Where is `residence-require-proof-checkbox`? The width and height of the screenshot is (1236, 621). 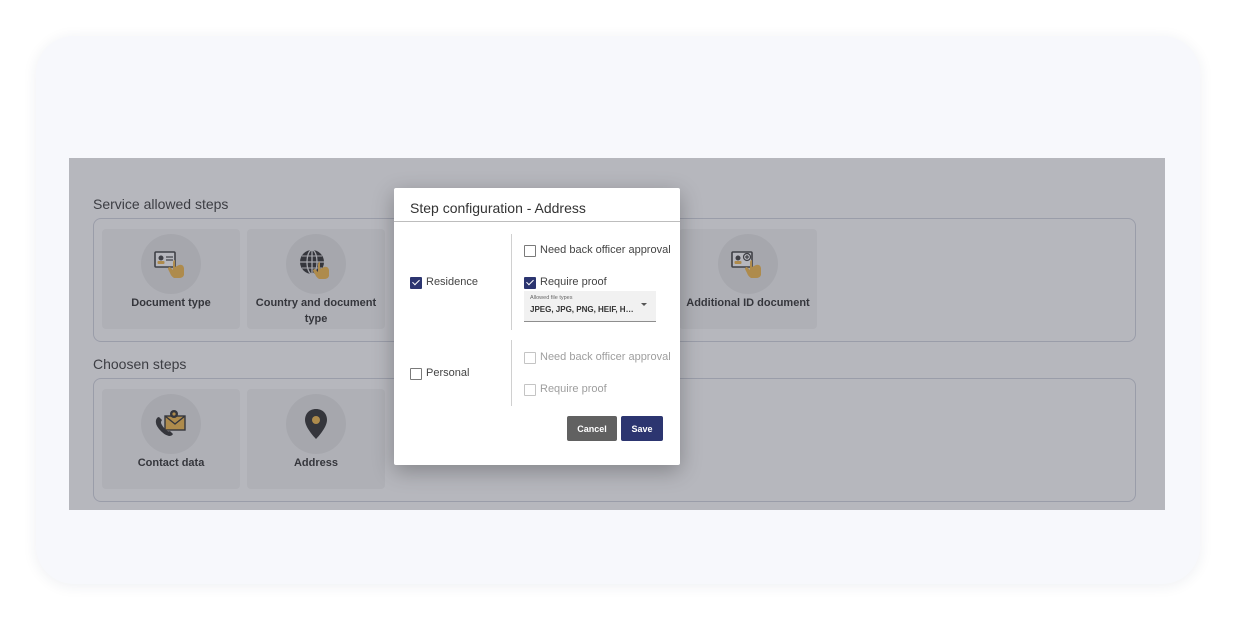
residence-require-proof-checkbox is located at coordinates (530, 283).